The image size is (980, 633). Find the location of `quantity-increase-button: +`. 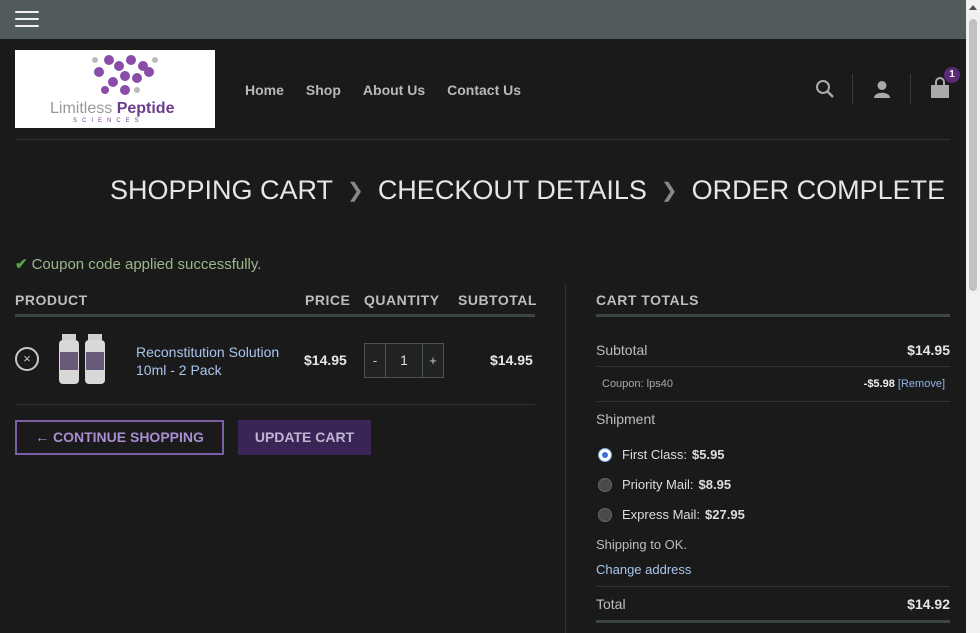

quantity-increase-button: + is located at coordinates (433, 360).